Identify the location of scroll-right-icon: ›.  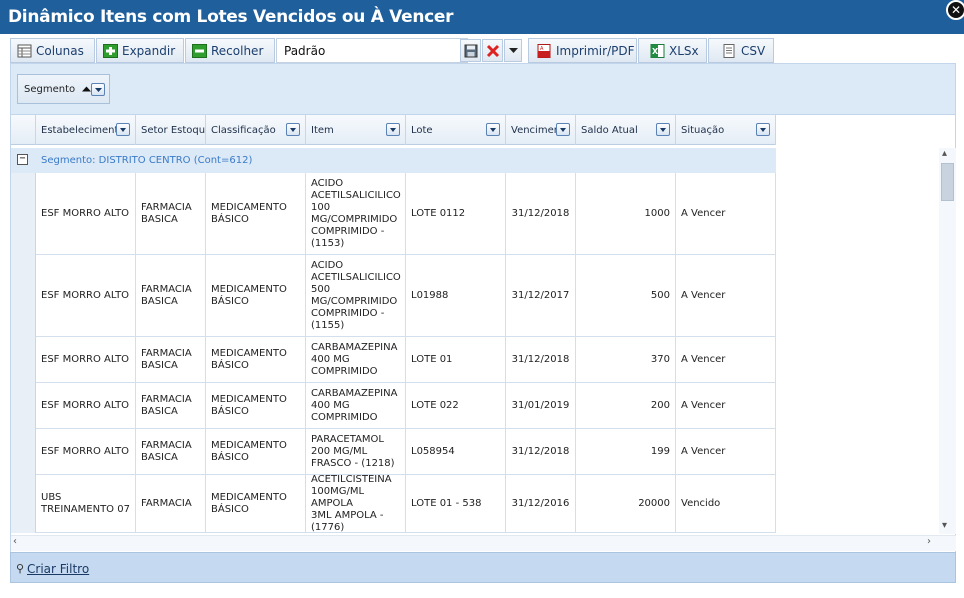
(929, 541).